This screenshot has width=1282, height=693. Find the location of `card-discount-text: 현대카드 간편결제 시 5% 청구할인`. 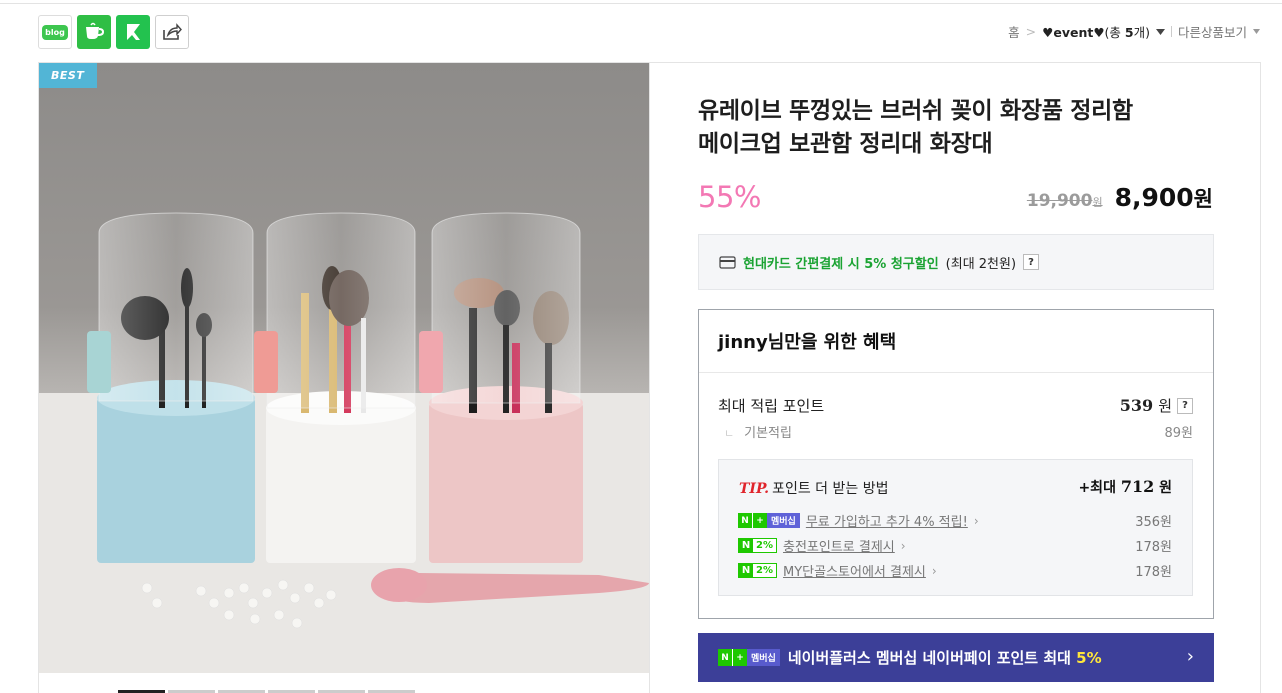

card-discount-text: 현대카드 간편결제 시 5% 청구할인 is located at coordinates (841, 264).